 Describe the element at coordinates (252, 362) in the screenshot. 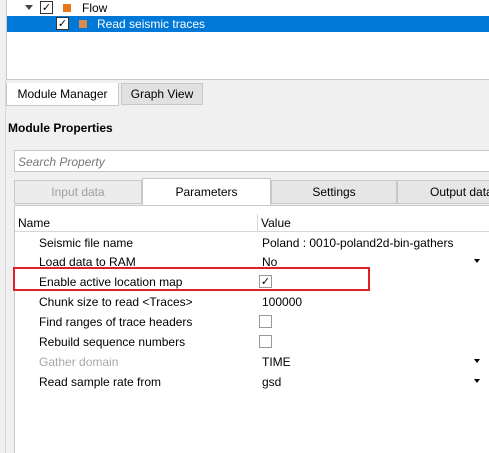

I see `property-row-gather-domain: Gather domain TIME` at that location.